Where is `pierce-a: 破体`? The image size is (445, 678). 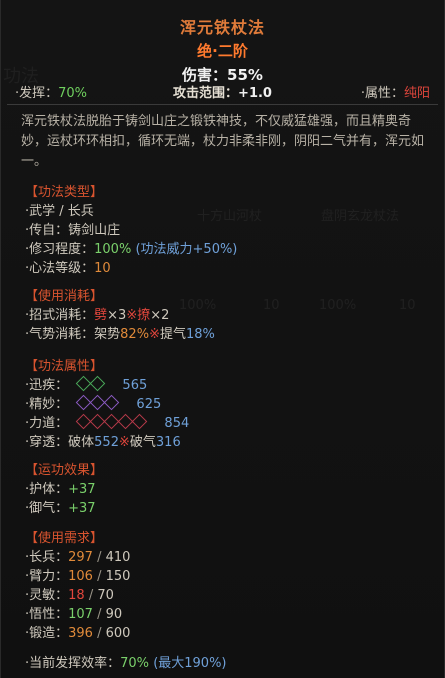
pierce-a: 破体 is located at coordinates (81, 442).